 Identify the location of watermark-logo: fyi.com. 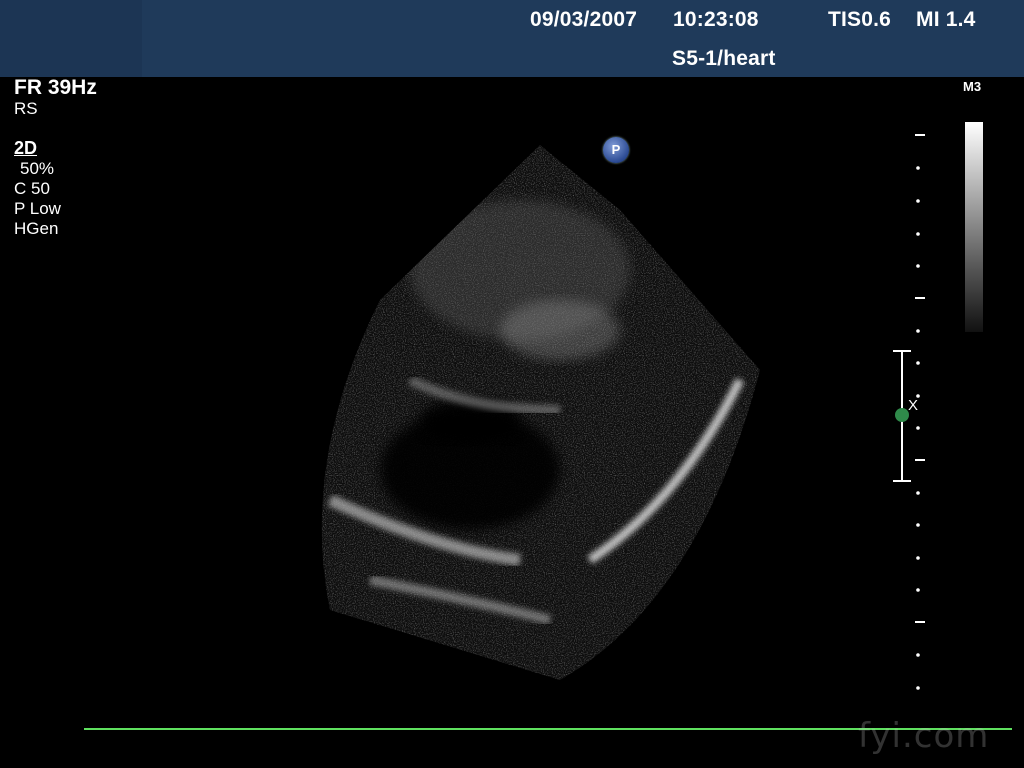
(924, 736).